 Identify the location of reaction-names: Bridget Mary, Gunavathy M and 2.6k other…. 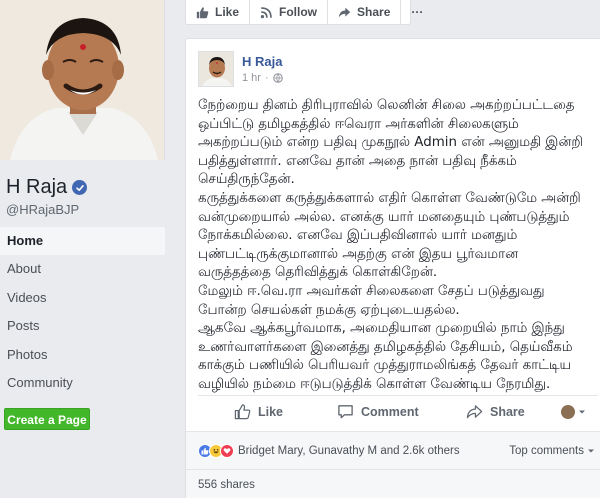
(349, 451).